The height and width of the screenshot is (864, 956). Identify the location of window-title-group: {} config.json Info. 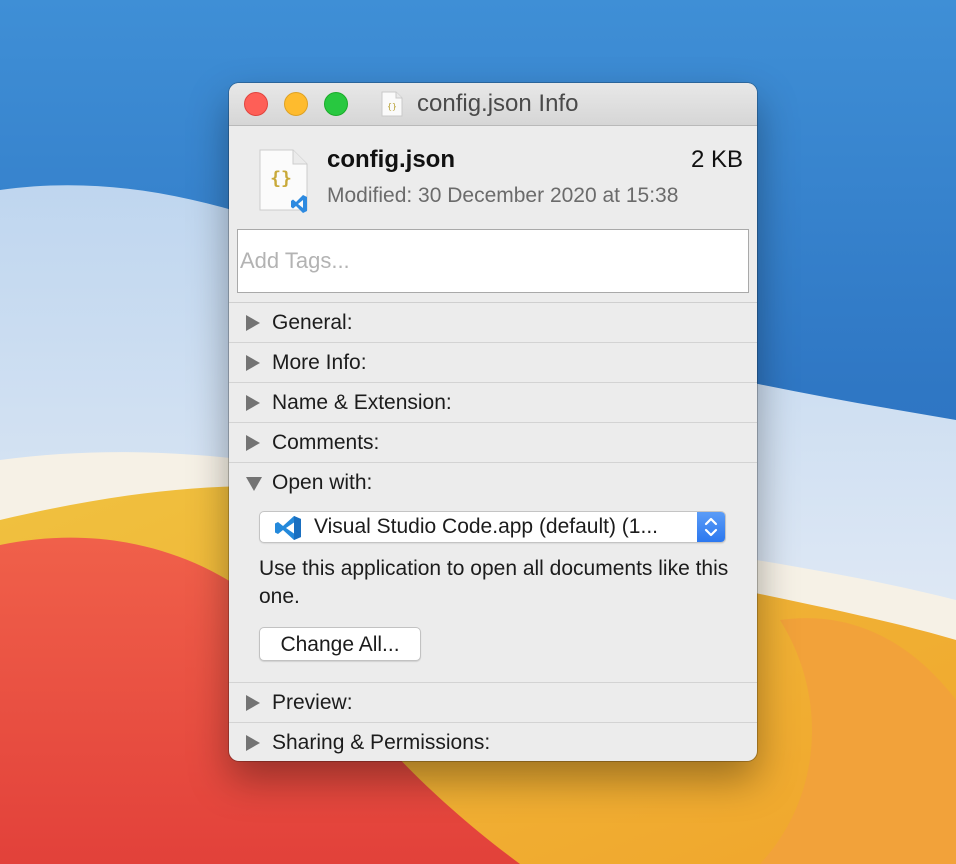
(480, 103).